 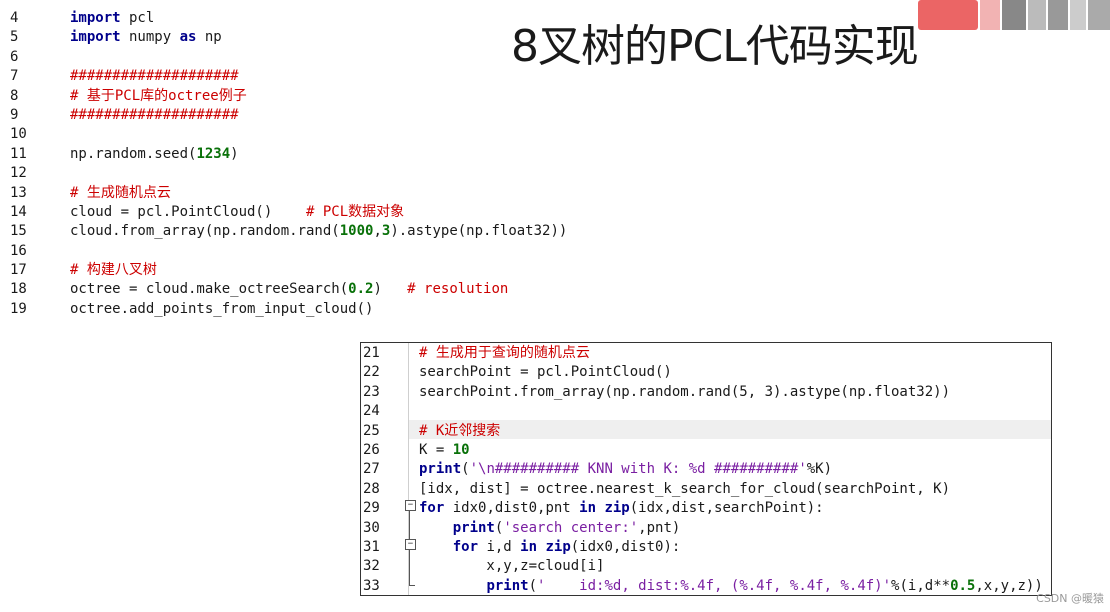 I want to click on code-line: 24, so click(x=706, y=411).